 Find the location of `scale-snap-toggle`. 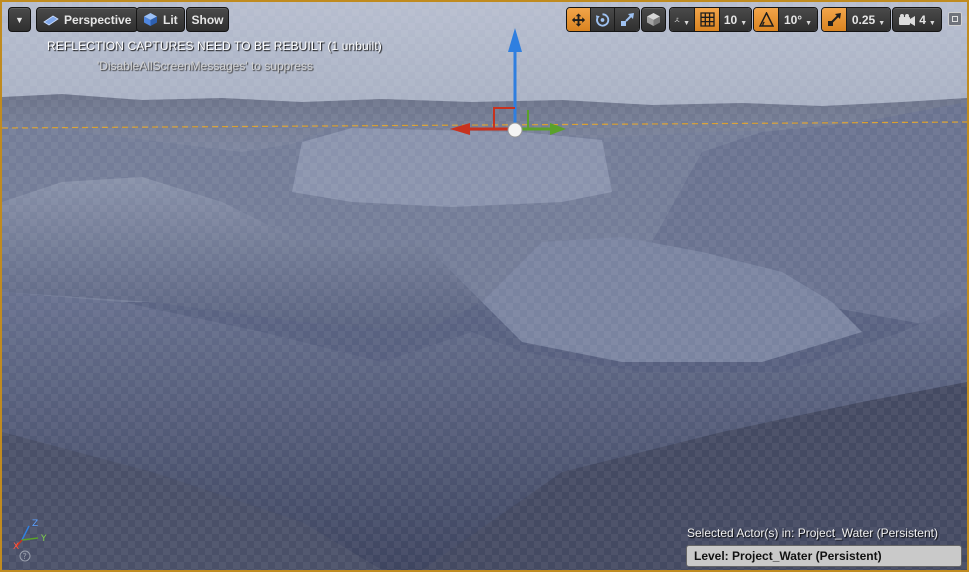

scale-snap-toggle is located at coordinates (834, 19).